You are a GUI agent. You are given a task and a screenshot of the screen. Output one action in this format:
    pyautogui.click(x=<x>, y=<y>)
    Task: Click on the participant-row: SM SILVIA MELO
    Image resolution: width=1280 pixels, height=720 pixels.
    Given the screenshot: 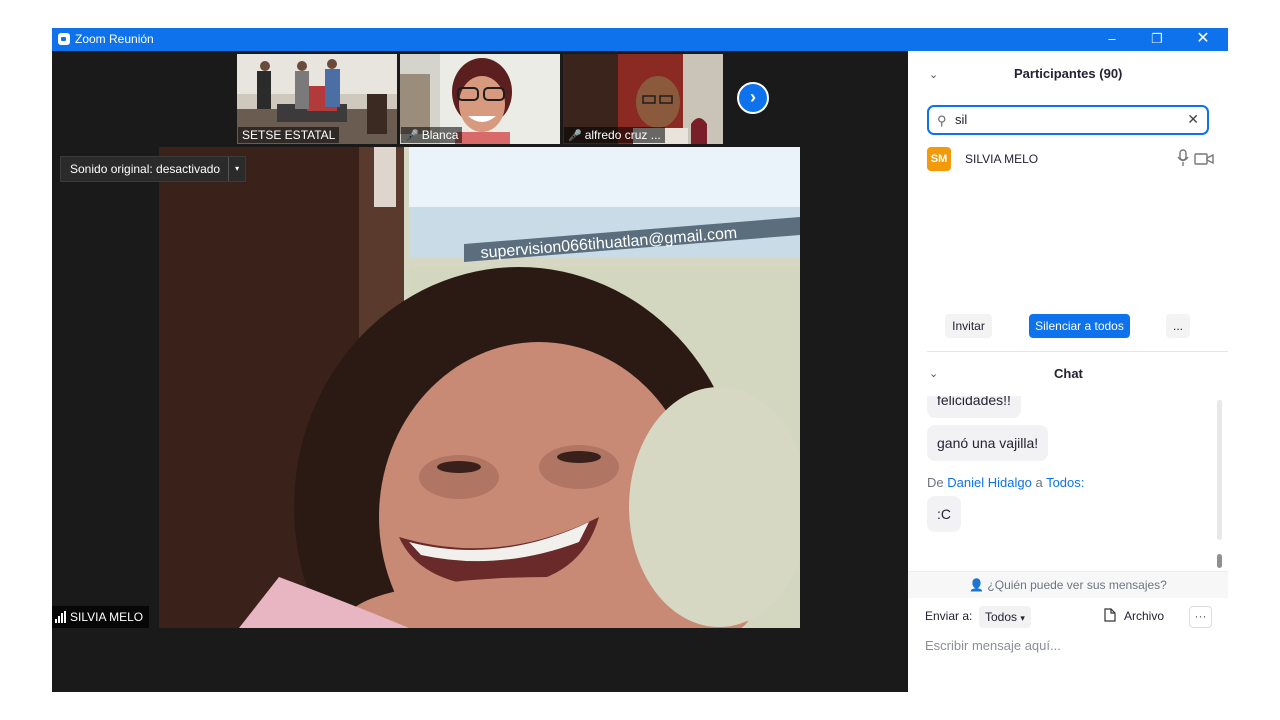 What is the action you would take?
    pyautogui.click(x=1072, y=159)
    